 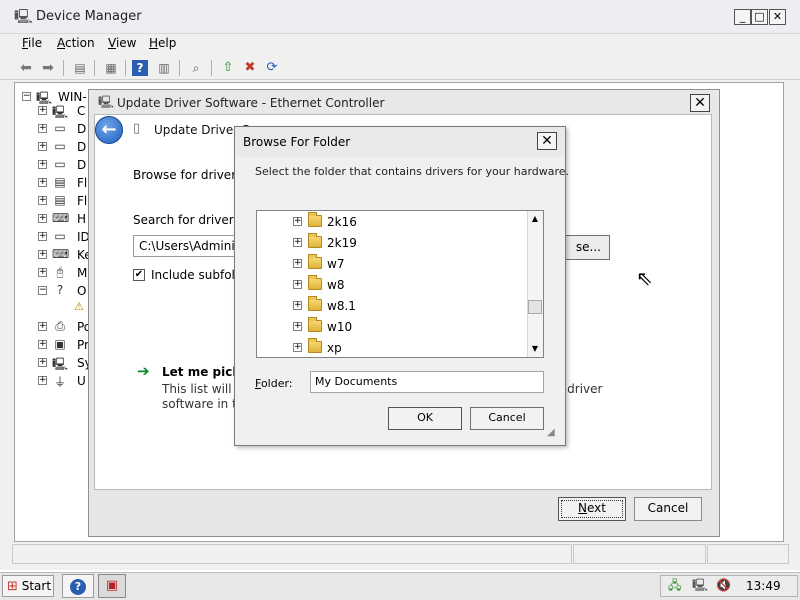 I want to click on folder-name: w8, so click(x=336, y=285).